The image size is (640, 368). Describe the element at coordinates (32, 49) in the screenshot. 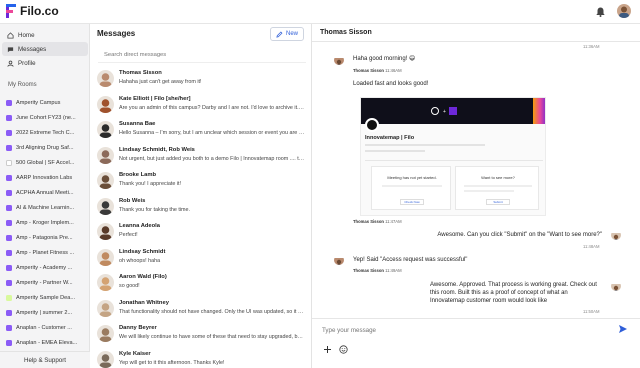

I see `nav-messages-label: Messages` at that location.